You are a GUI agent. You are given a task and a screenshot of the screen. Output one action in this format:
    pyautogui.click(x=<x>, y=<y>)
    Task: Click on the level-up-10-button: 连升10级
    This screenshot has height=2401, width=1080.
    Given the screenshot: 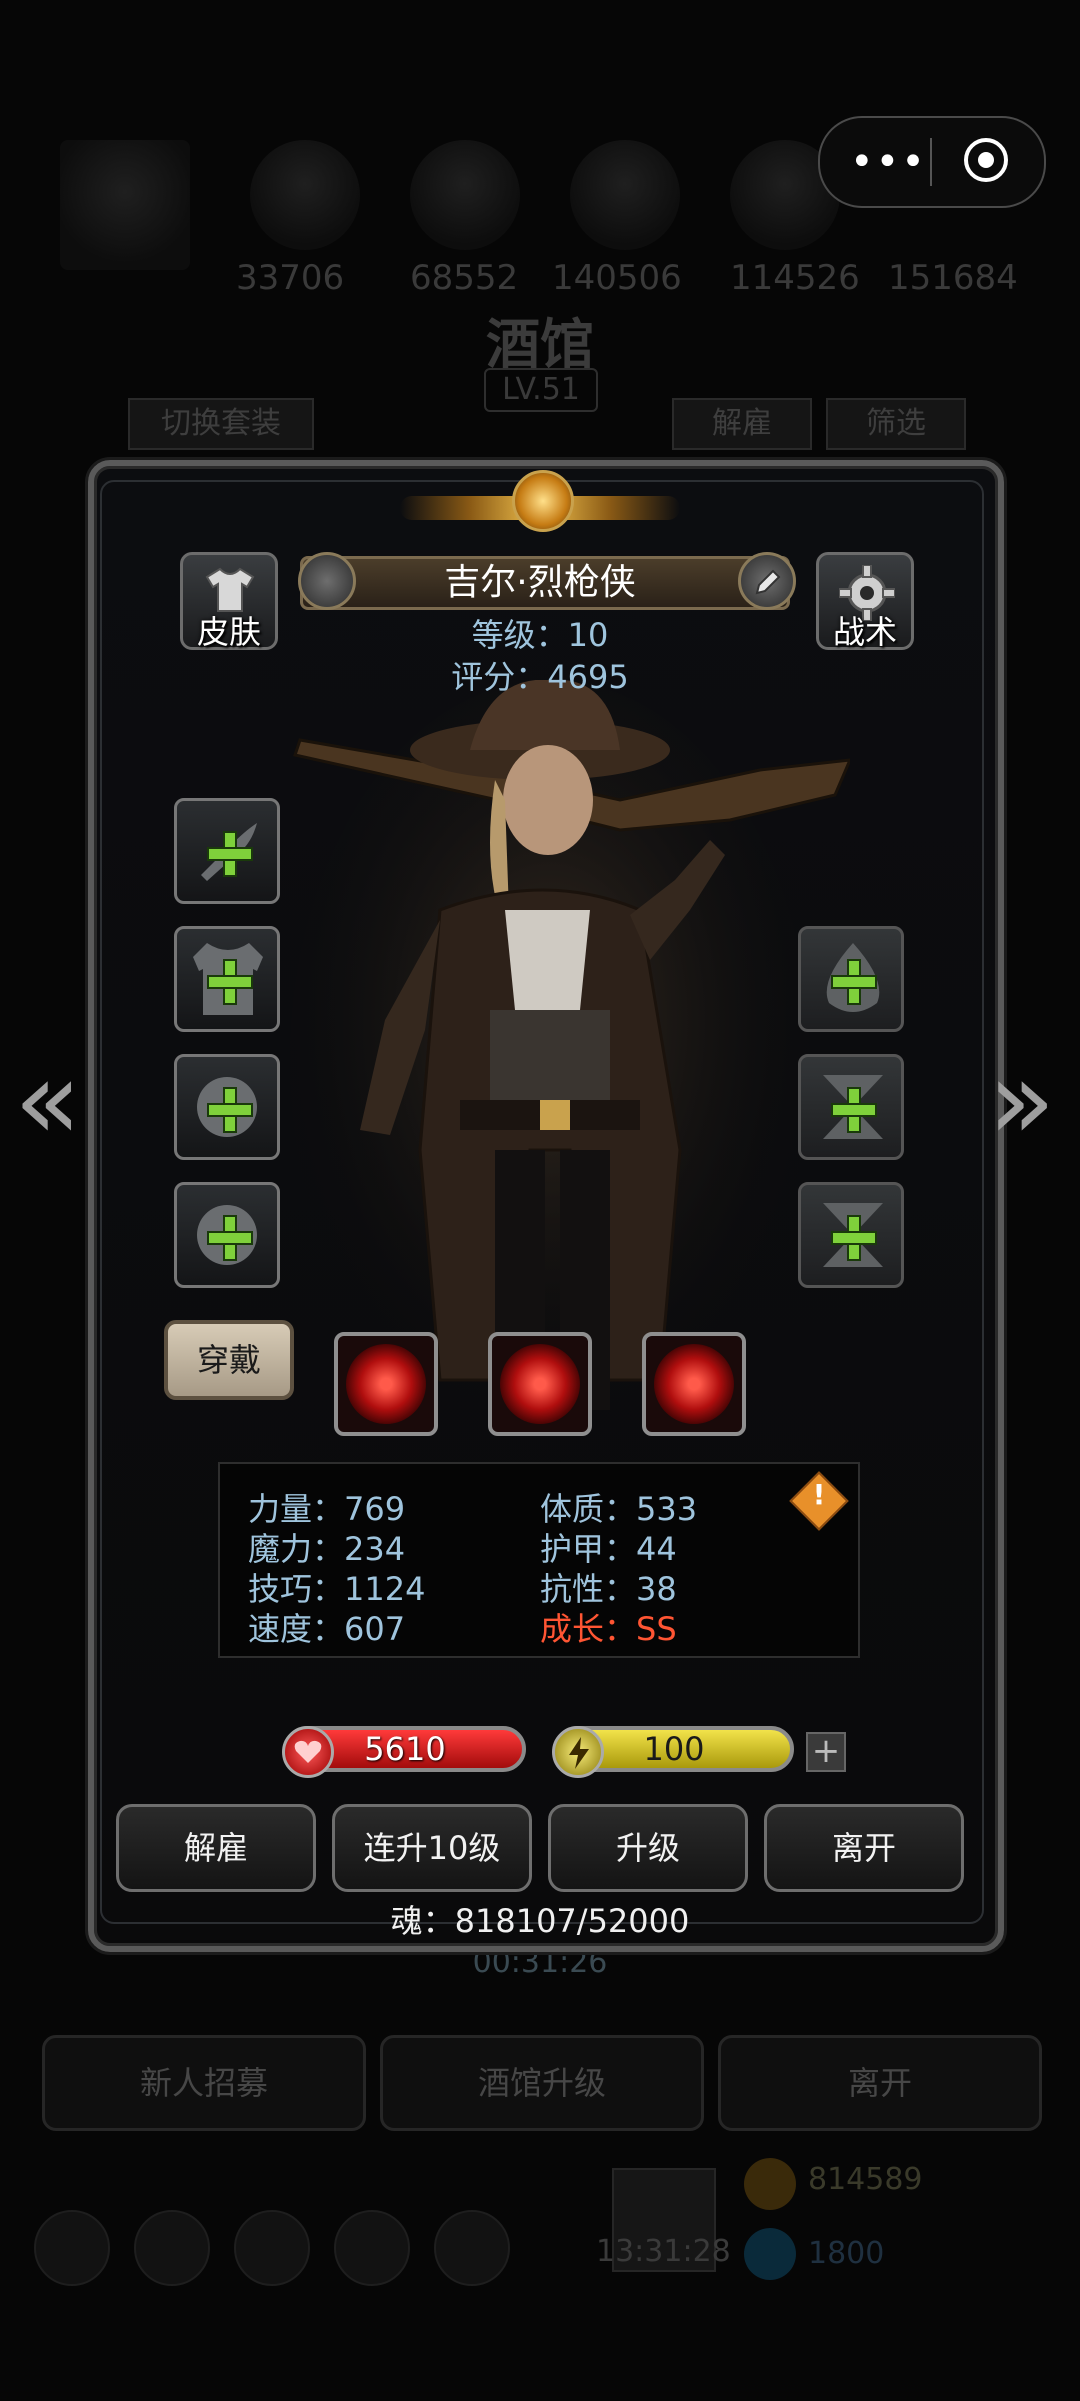 What is the action you would take?
    pyautogui.click(x=432, y=1848)
    